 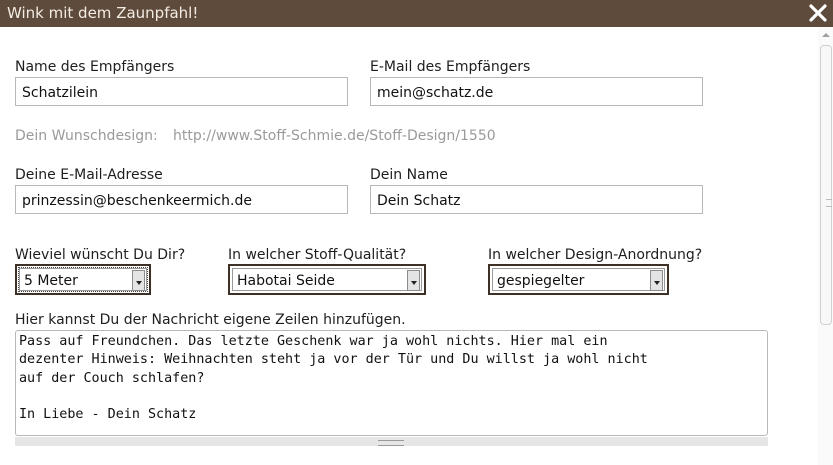 What do you see at coordinates (89, 175) in the screenshot?
I see `sender-email-label: Deine E-Mail-Adresse` at bounding box center [89, 175].